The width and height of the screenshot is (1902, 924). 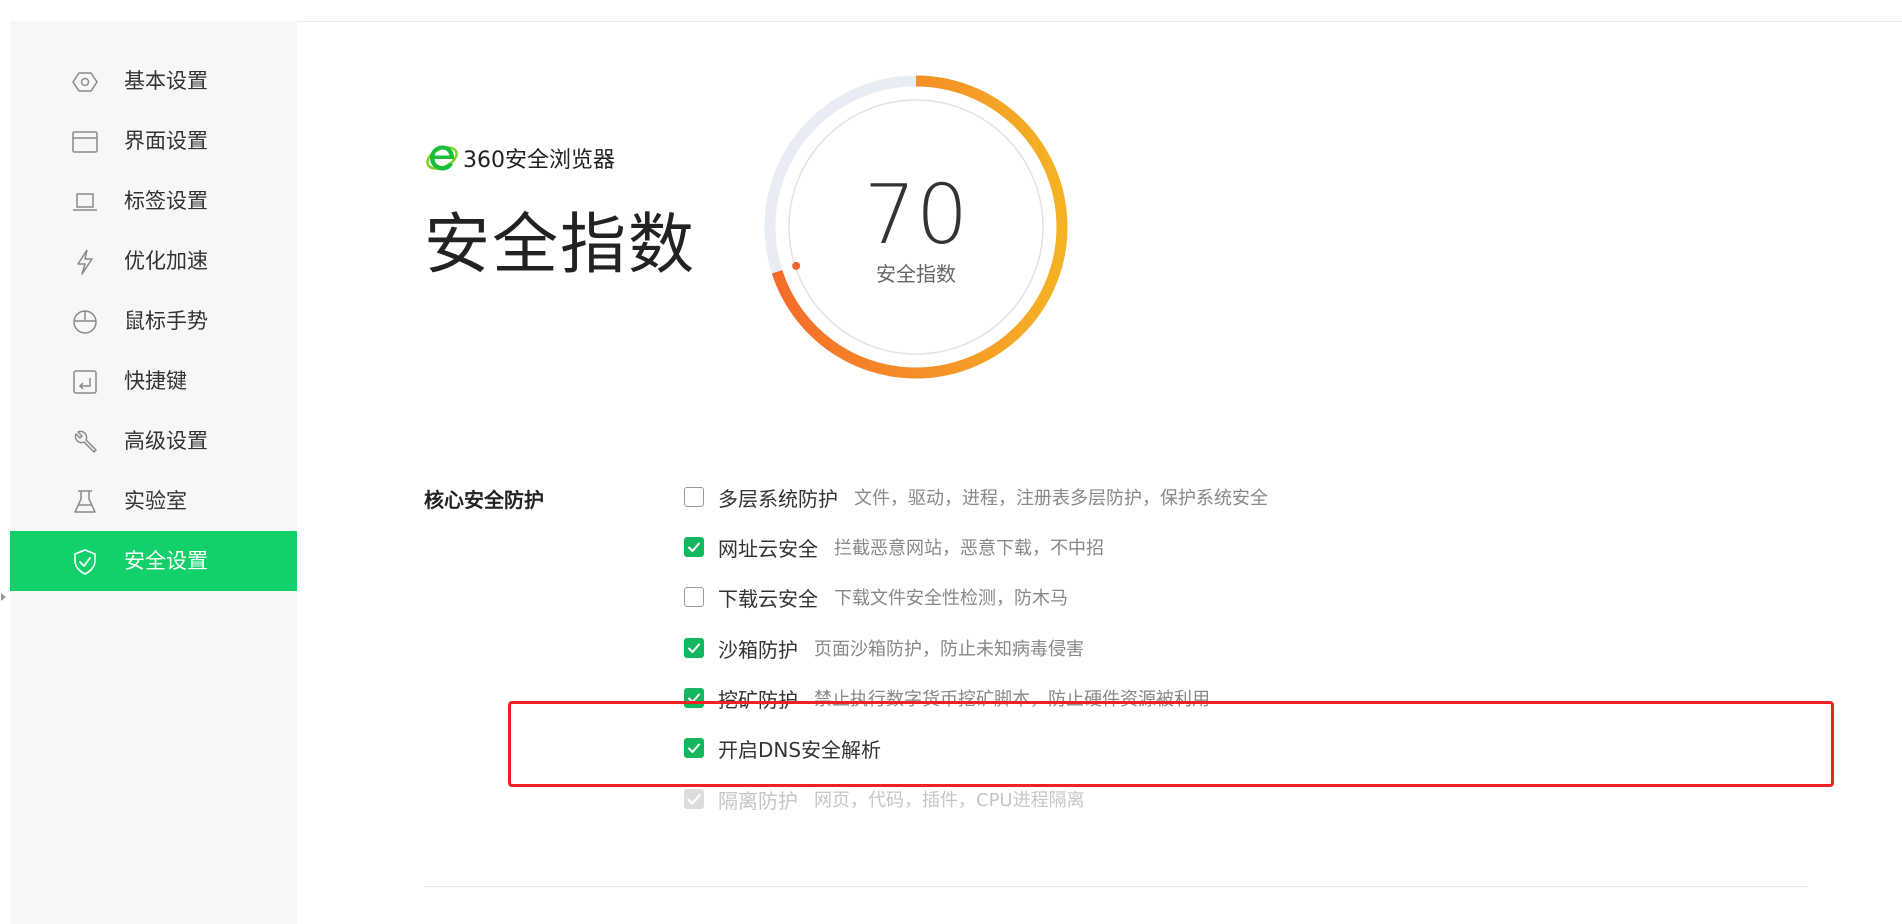 I want to click on sidebar-item-advanced: 高级设置, so click(x=153, y=441).